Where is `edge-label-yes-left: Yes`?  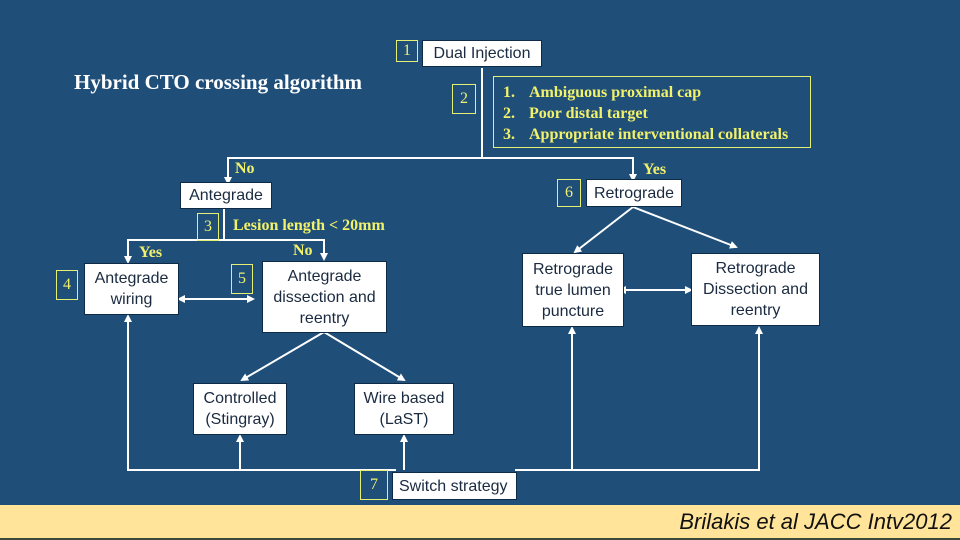
edge-label-yes-left: Yes is located at coordinates (151, 252).